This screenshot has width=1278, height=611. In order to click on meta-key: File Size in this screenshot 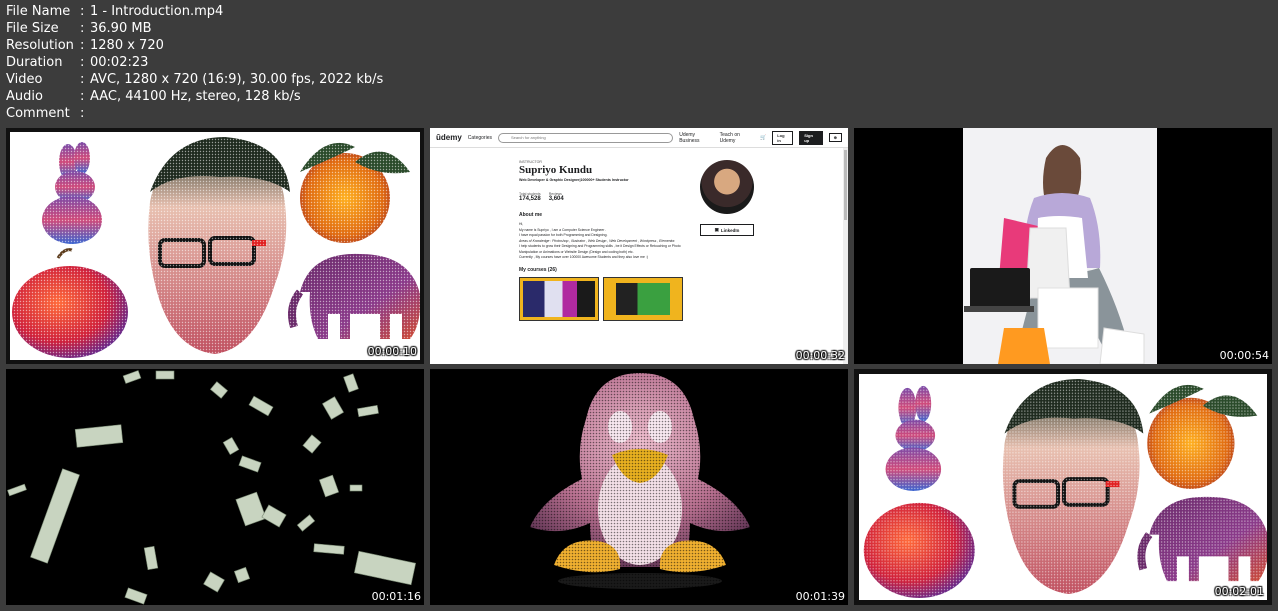, I will do `click(32, 28)`.